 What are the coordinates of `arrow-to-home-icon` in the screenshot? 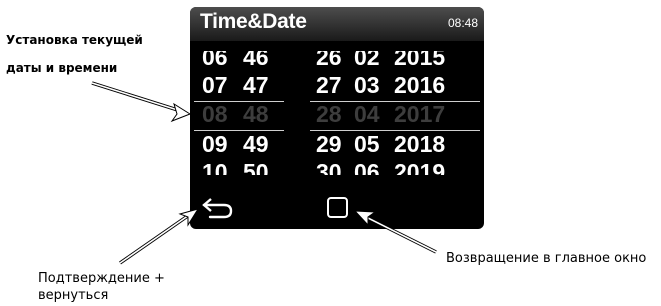 It's located at (395, 232).